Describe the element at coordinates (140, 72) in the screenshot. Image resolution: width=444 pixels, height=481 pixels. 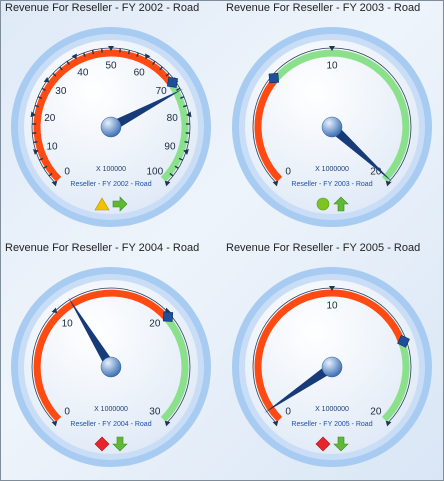
I see `gauge-tick-label: 60` at that location.